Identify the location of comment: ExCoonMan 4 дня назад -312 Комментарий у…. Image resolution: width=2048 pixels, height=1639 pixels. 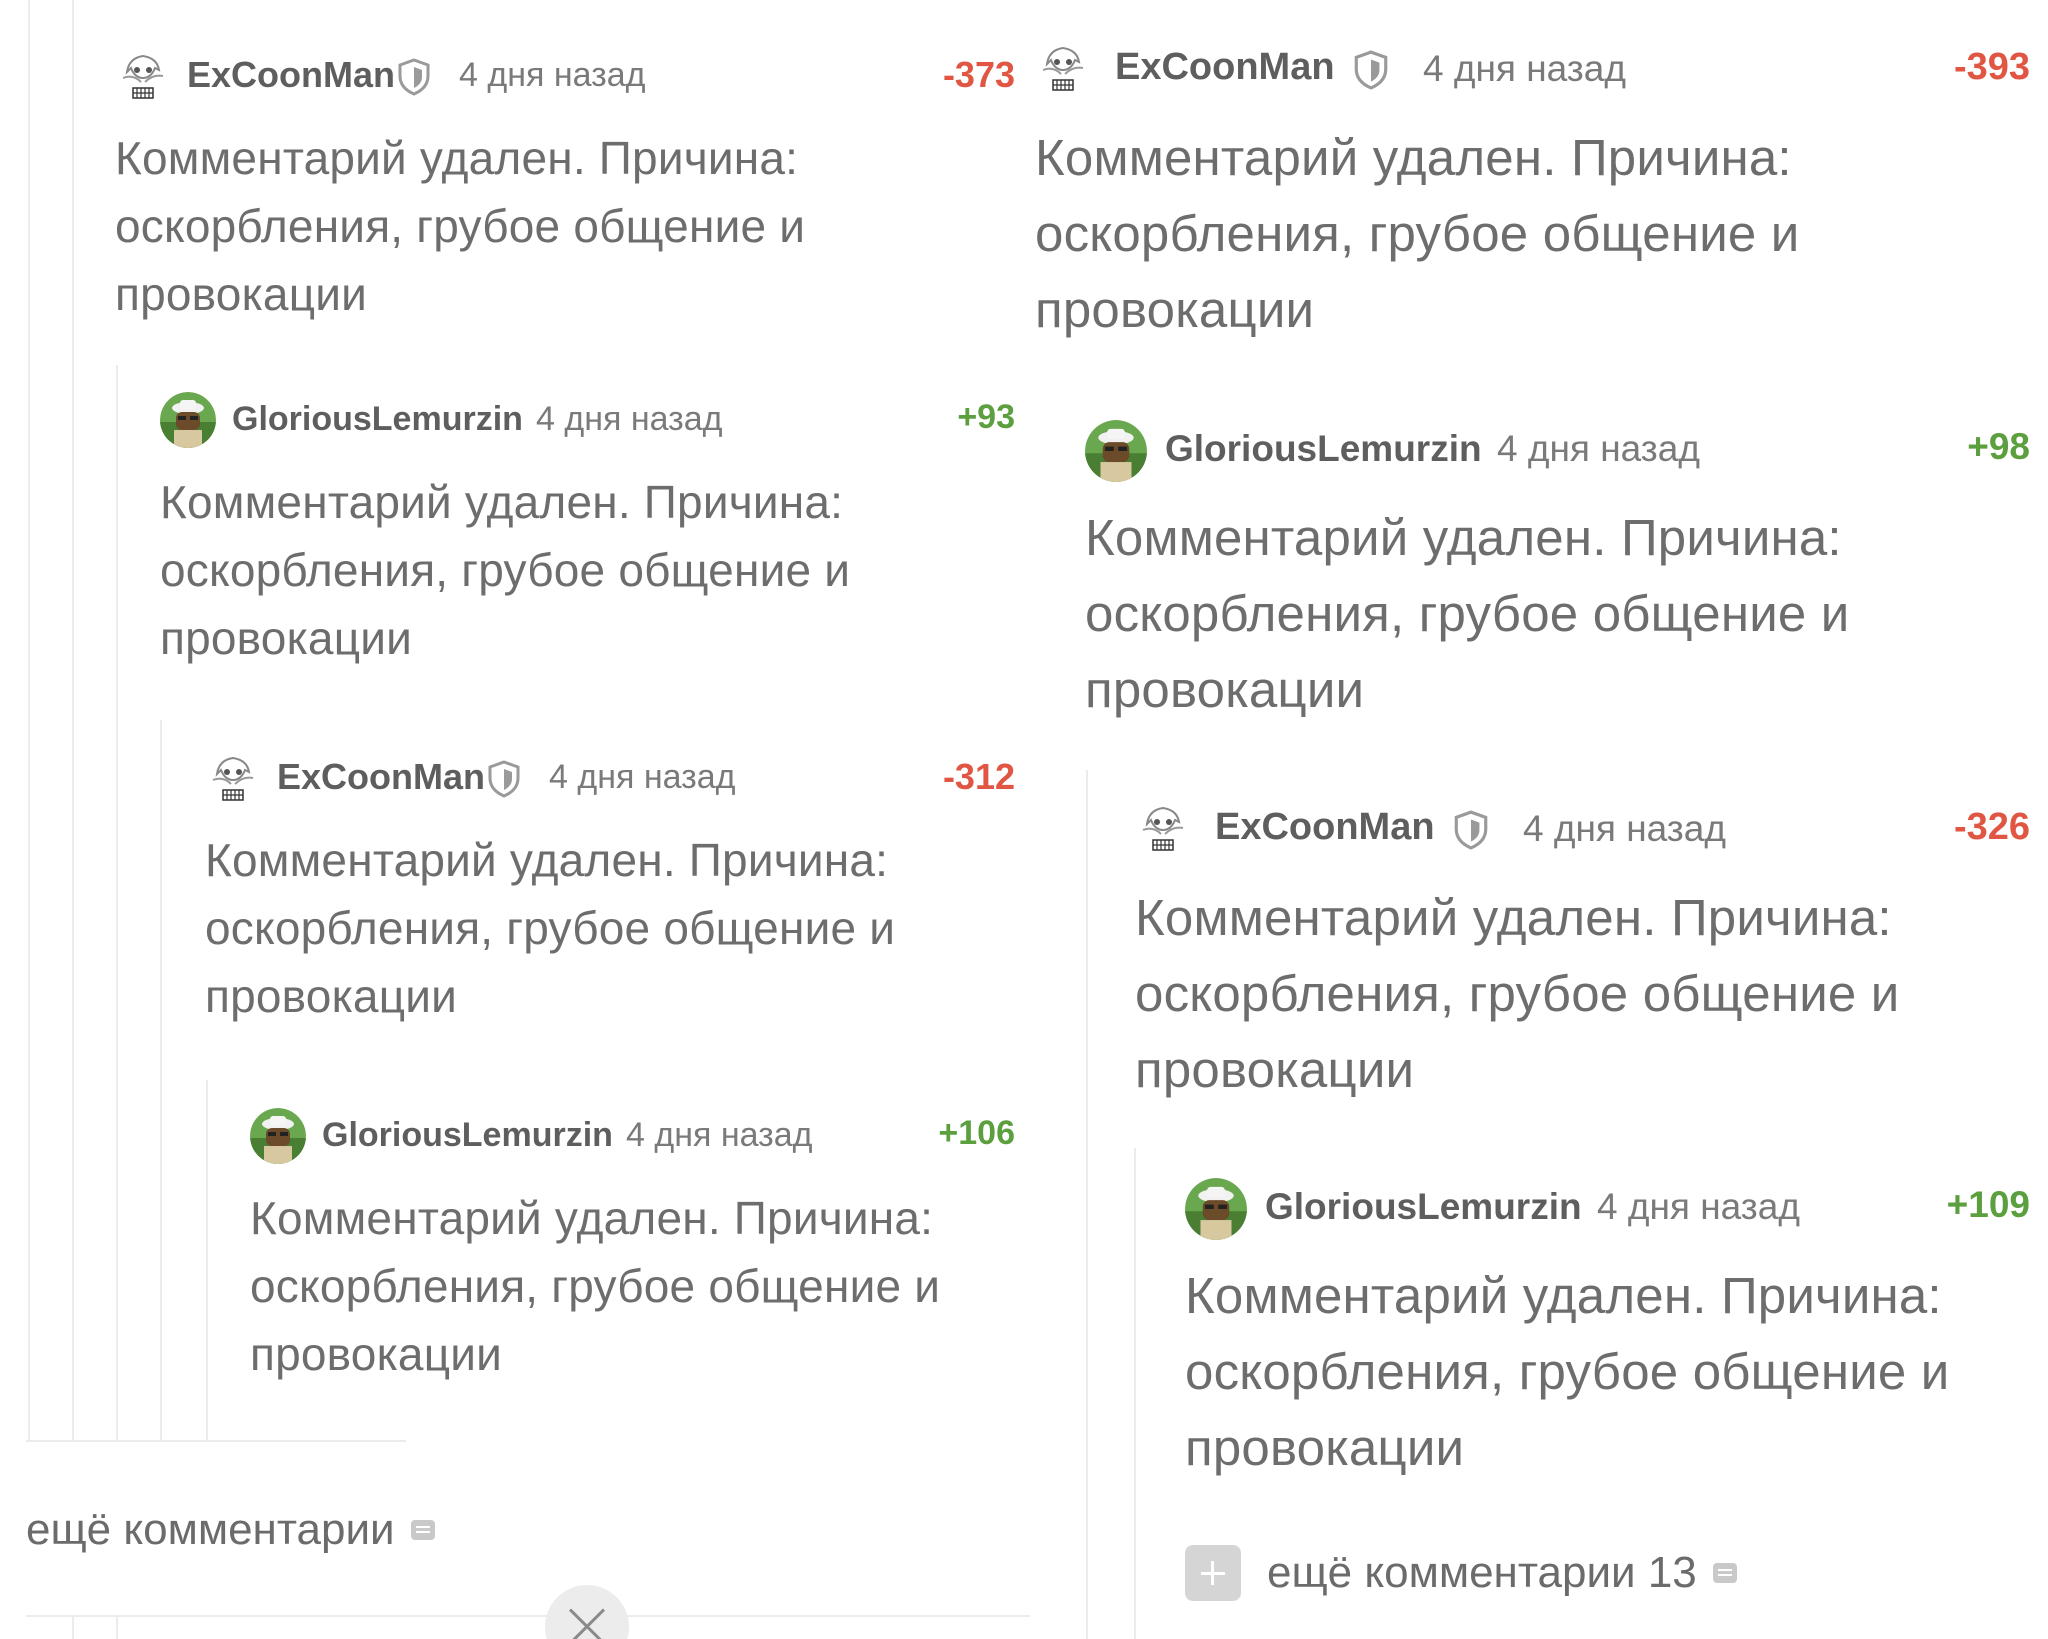
(610, 886).